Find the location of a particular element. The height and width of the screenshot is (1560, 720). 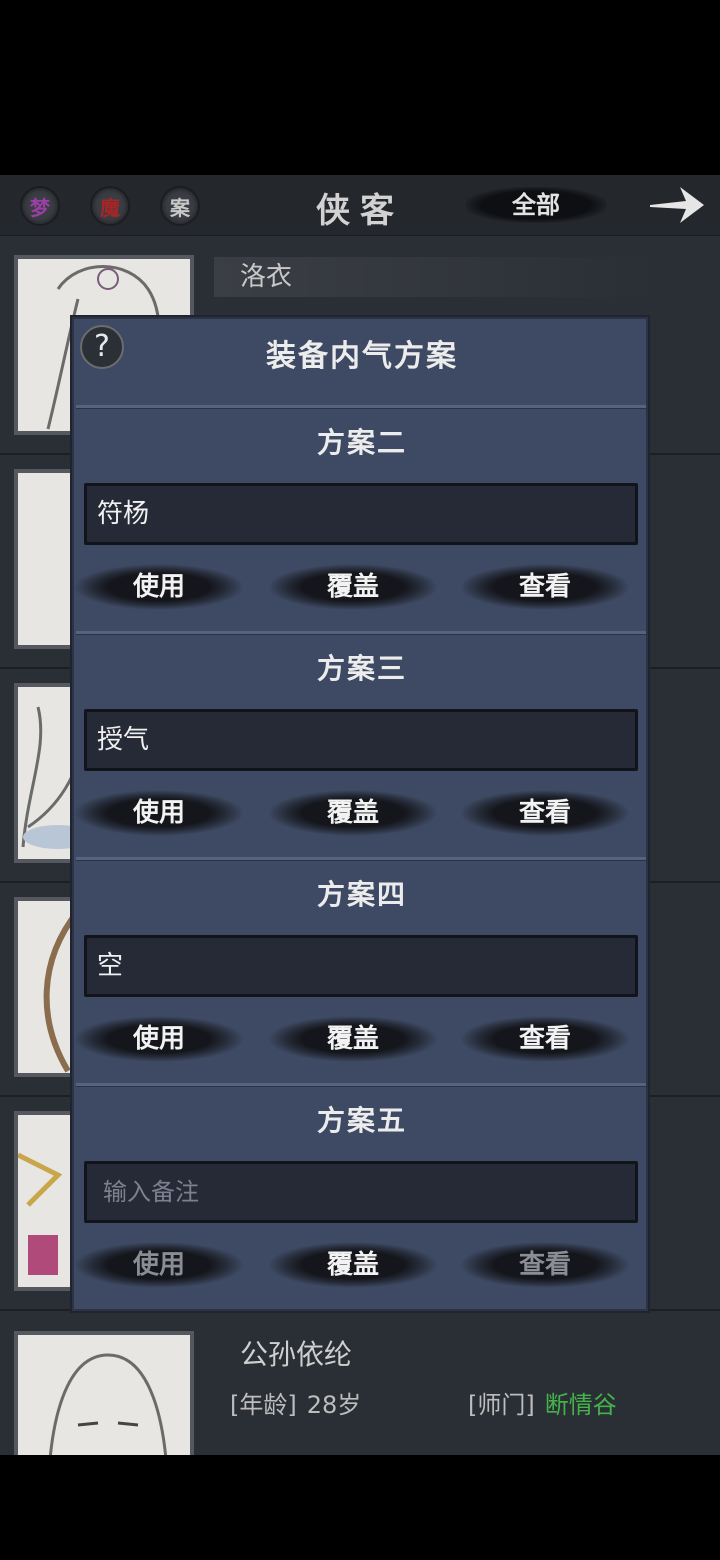

plan-note-input: 输入备注 is located at coordinates (361, 1192).